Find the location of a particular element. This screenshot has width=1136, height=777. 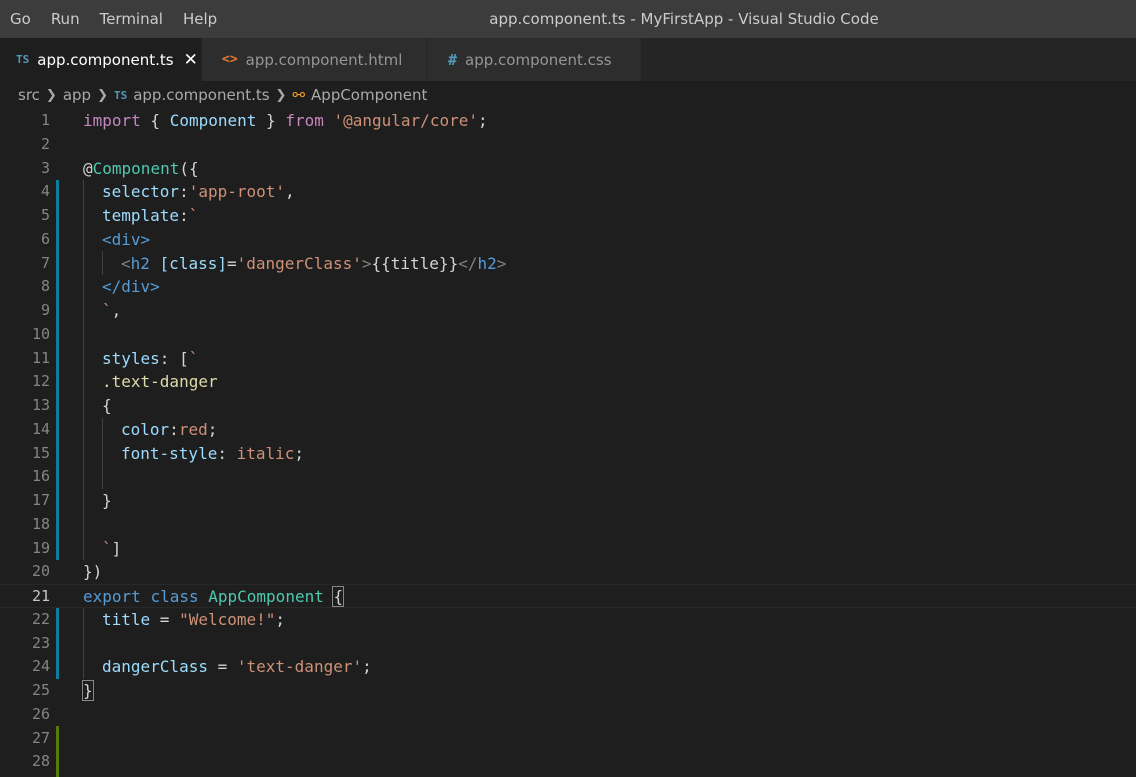

line-number: 5 is located at coordinates (45, 215).